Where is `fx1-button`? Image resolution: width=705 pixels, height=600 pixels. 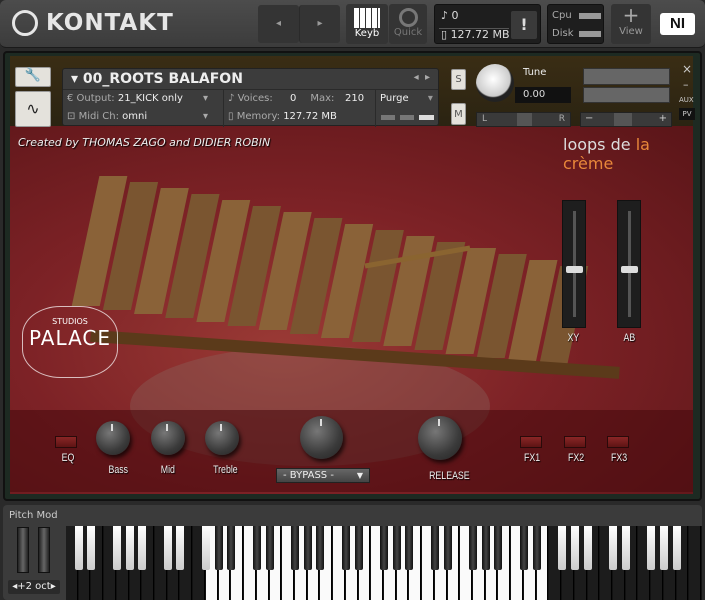
fx1-button is located at coordinates (531, 442).